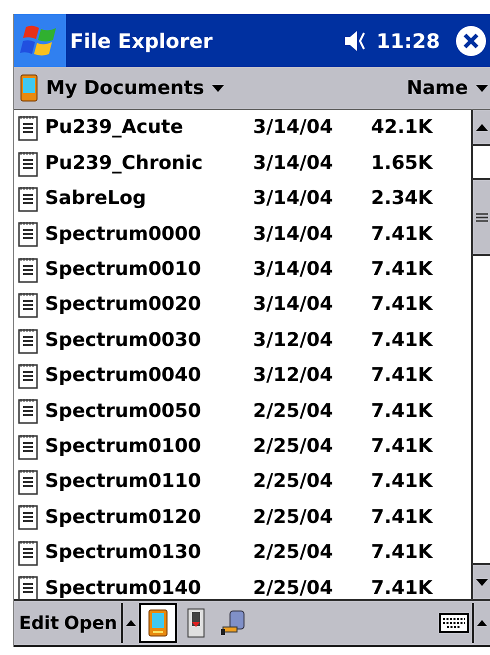 The height and width of the screenshot is (655, 490). I want to click on file-row: Spectrum0120 2/25/04 7.41K, so click(242, 517).